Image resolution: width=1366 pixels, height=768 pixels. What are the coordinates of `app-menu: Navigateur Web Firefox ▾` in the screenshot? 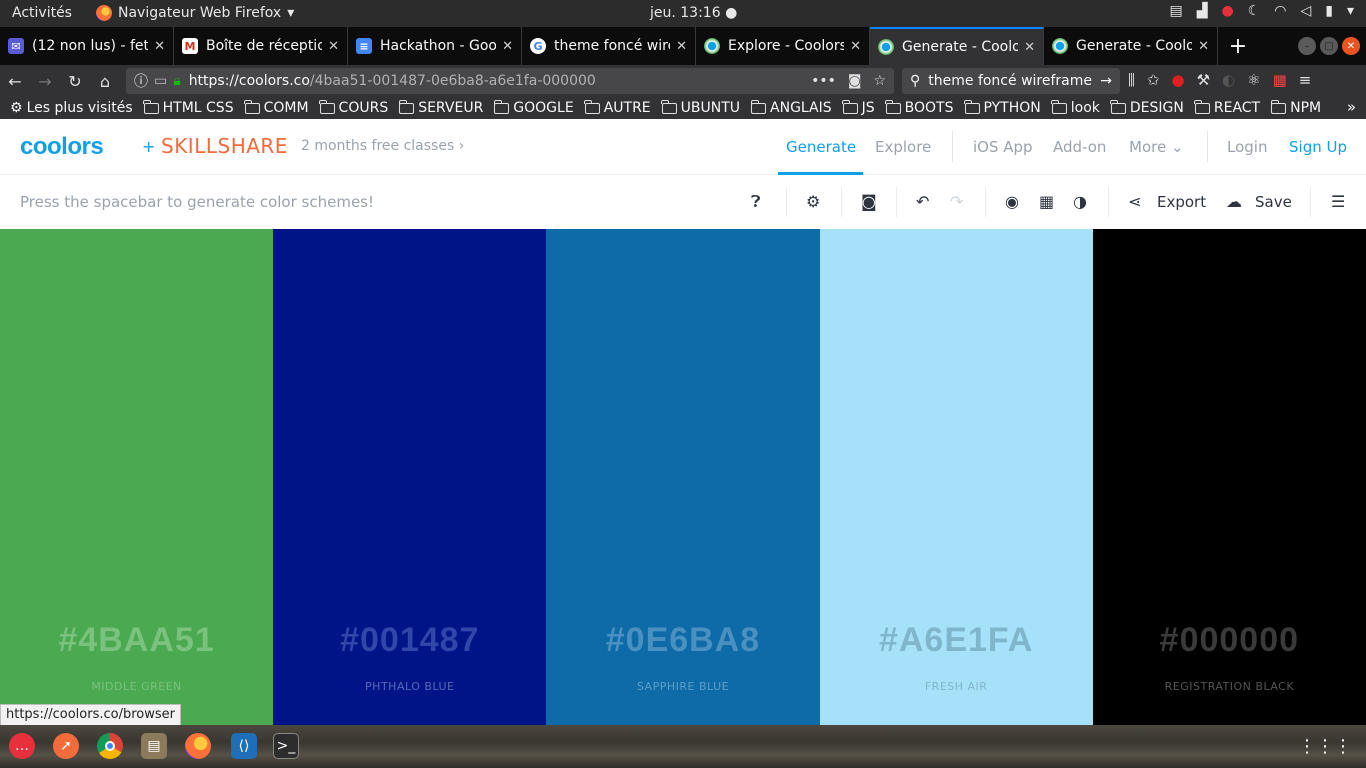 It's located at (195, 13).